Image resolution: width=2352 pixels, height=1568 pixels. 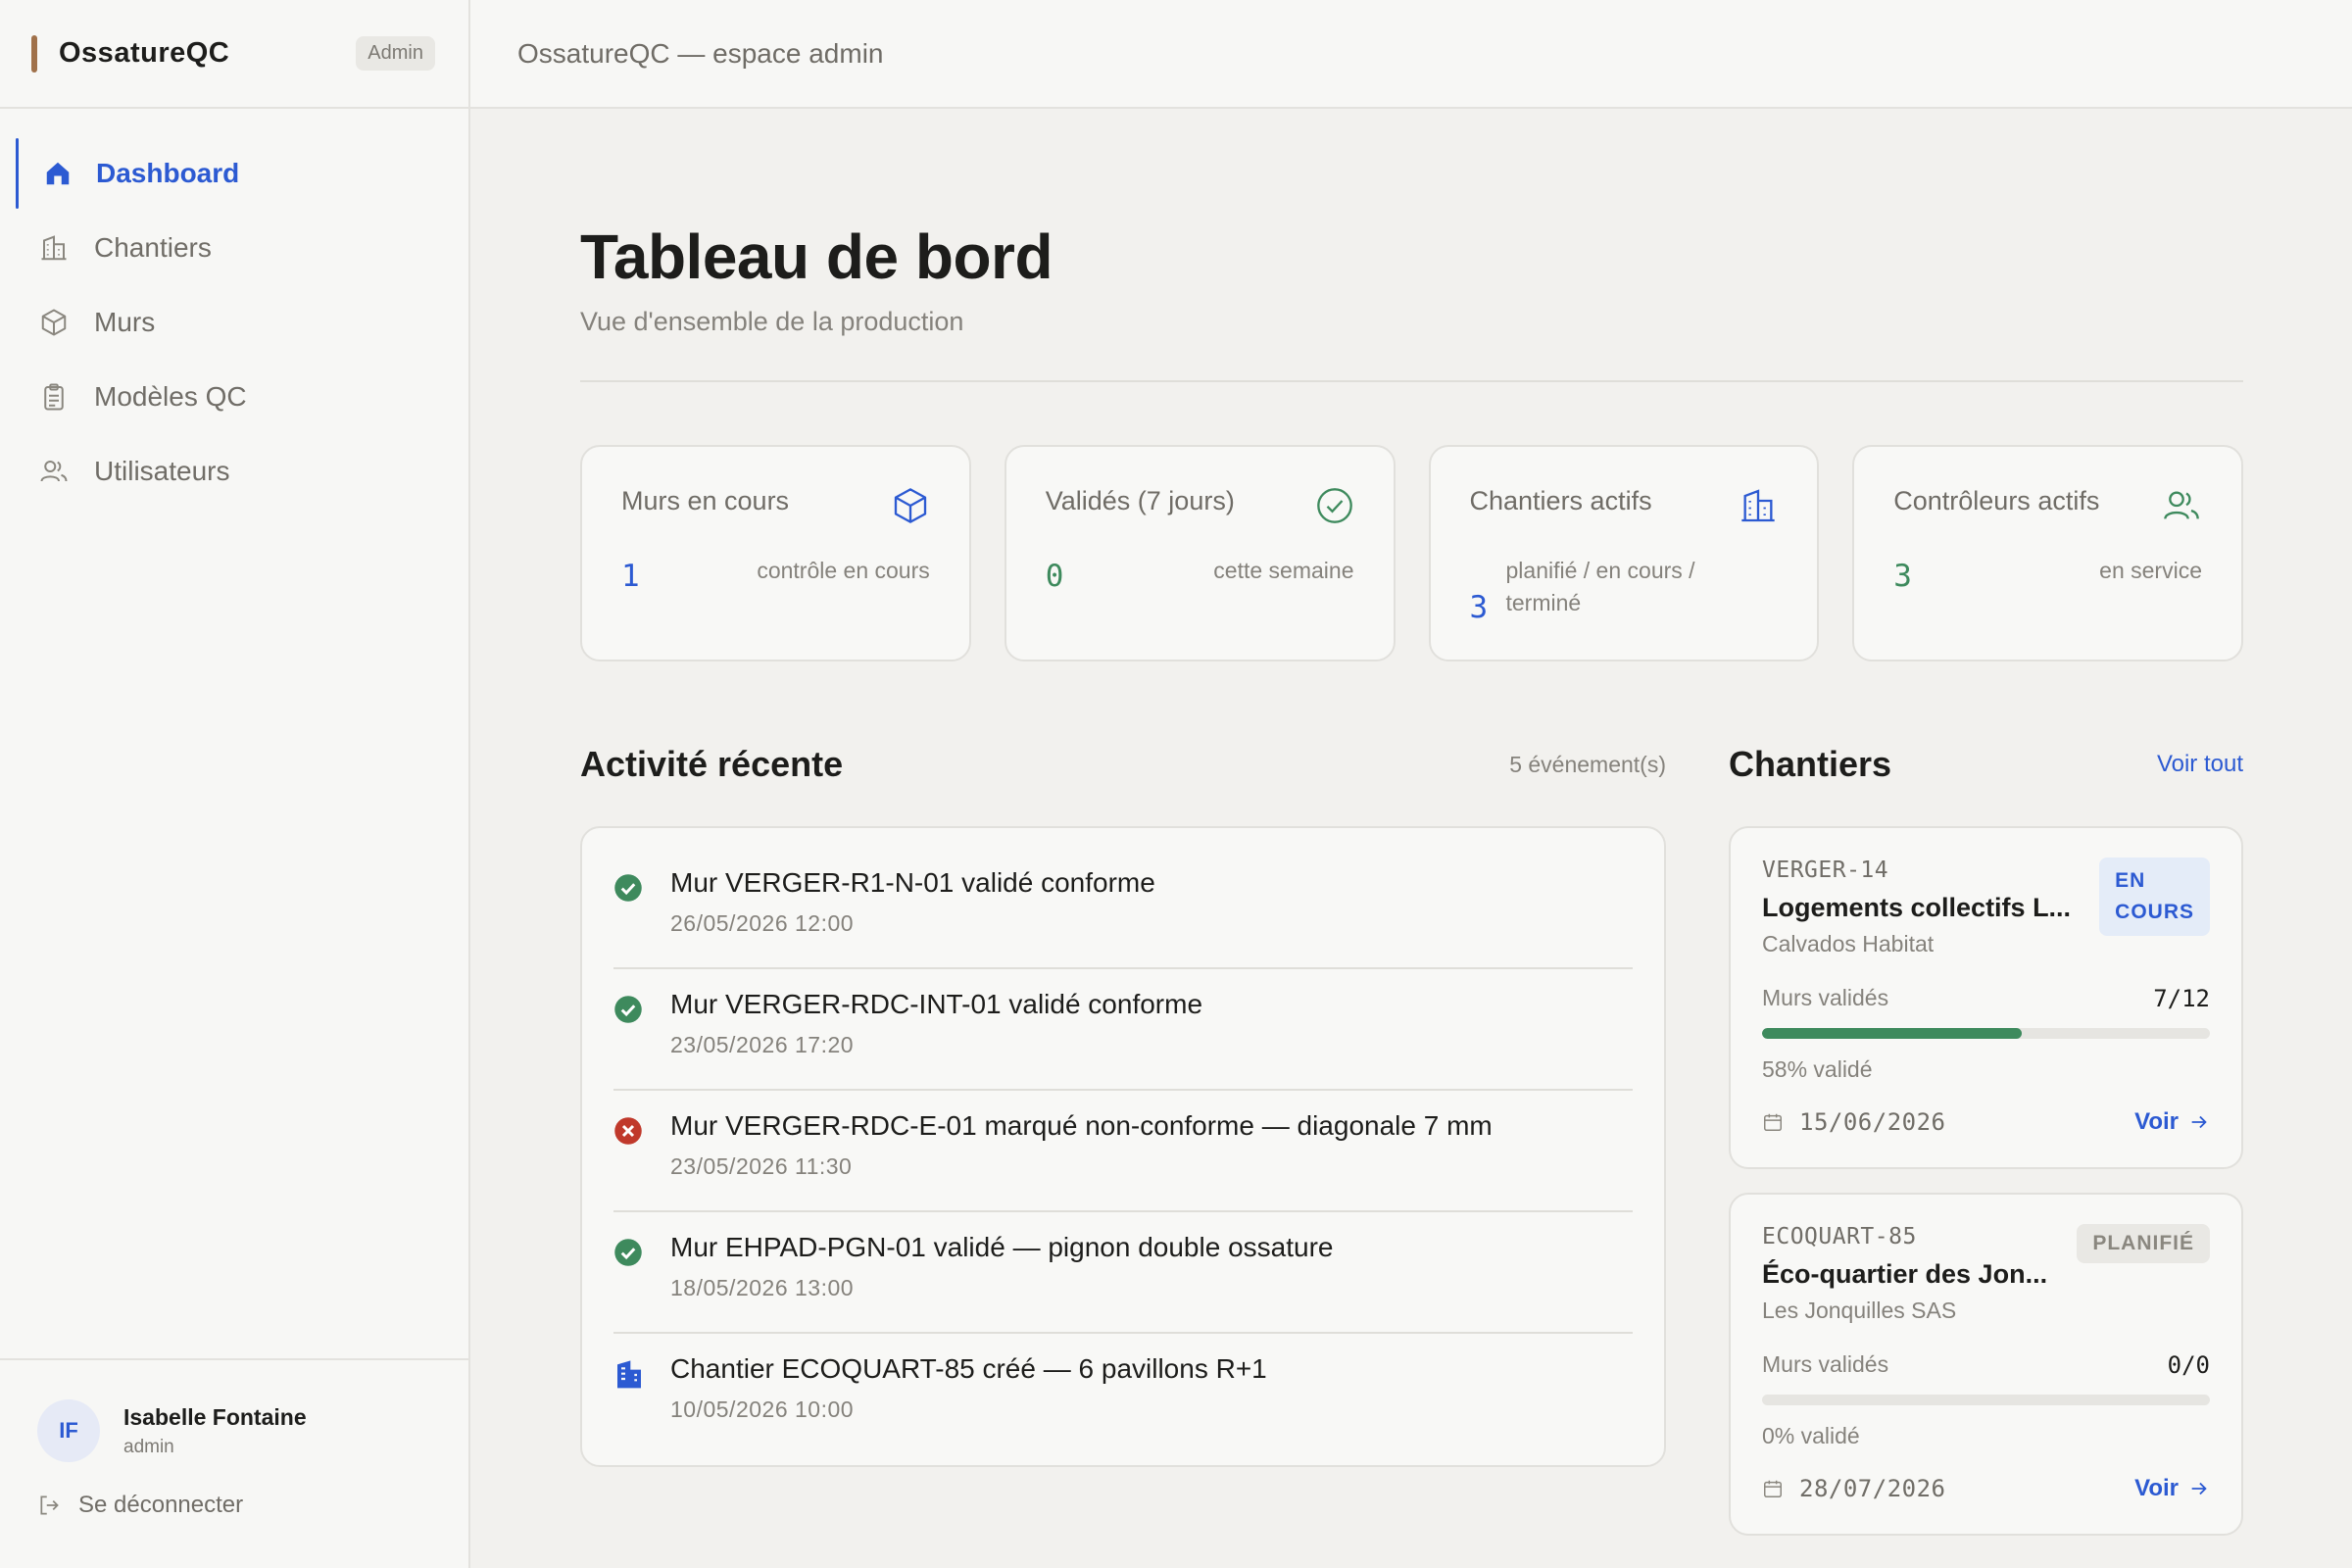 What do you see at coordinates (148, 1446) in the screenshot?
I see `user-role: admin` at bounding box center [148, 1446].